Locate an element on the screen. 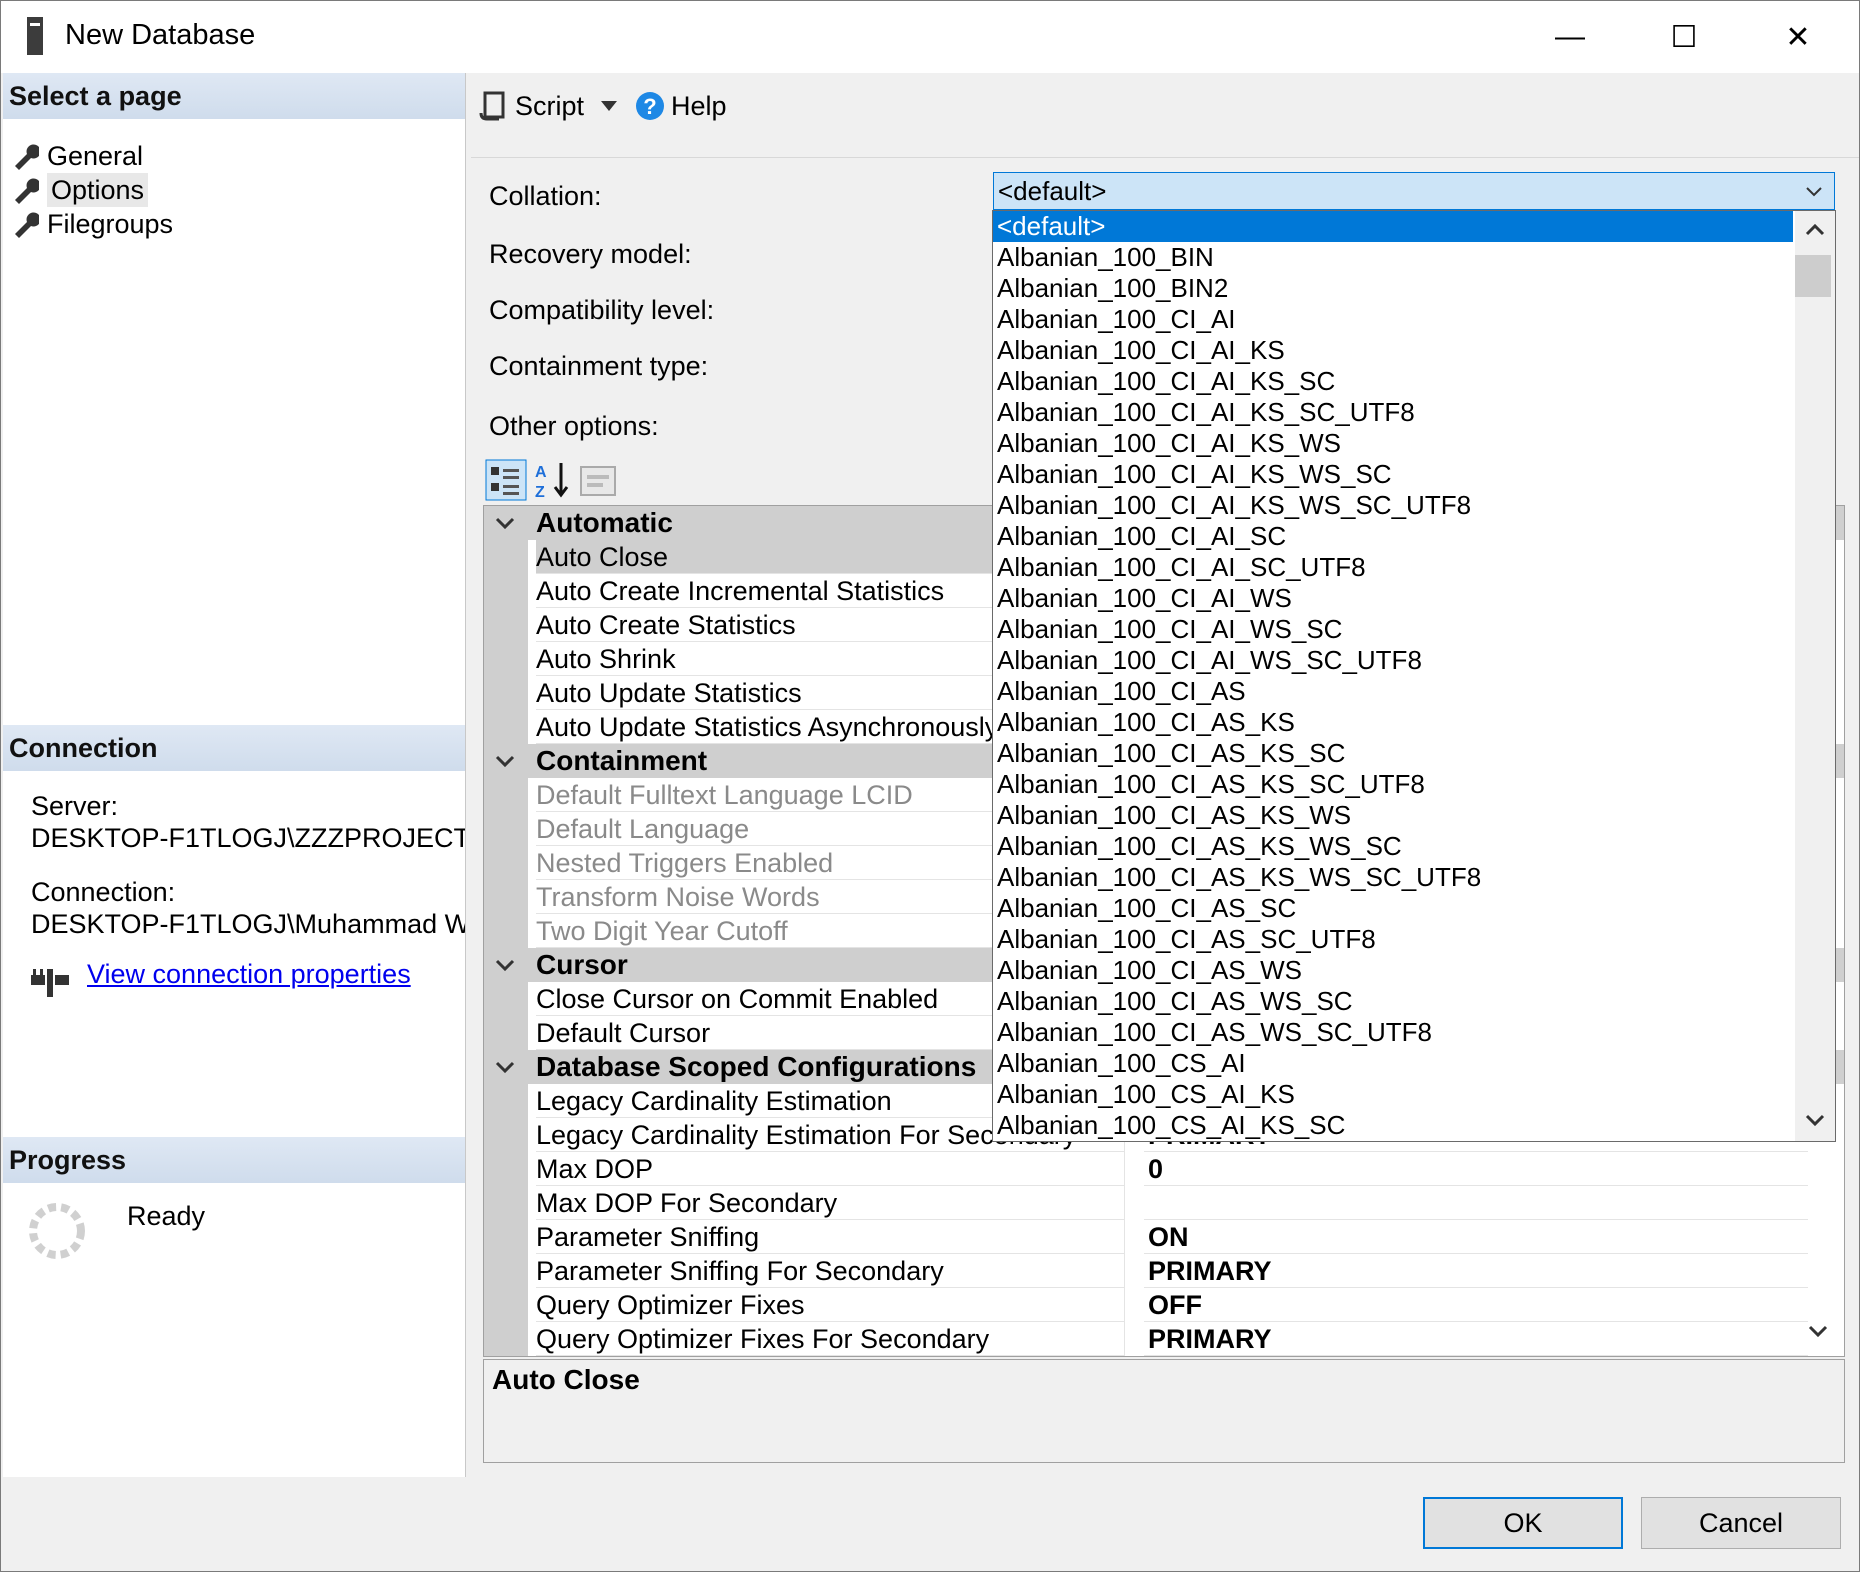 The height and width of the screenshot is (1572, 1860). grid-property-row: Max DOP 0 is located at coordinates (1164, 1169).